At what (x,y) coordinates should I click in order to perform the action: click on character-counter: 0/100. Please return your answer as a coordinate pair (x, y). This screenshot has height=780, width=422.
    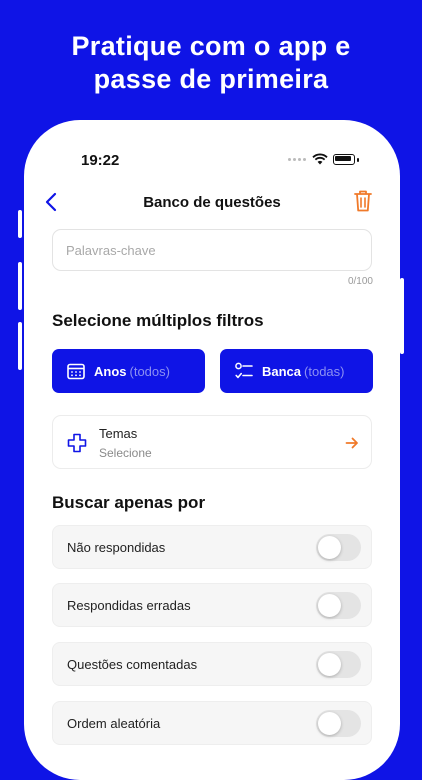
    Looking at the image, I should click on (360, 281).